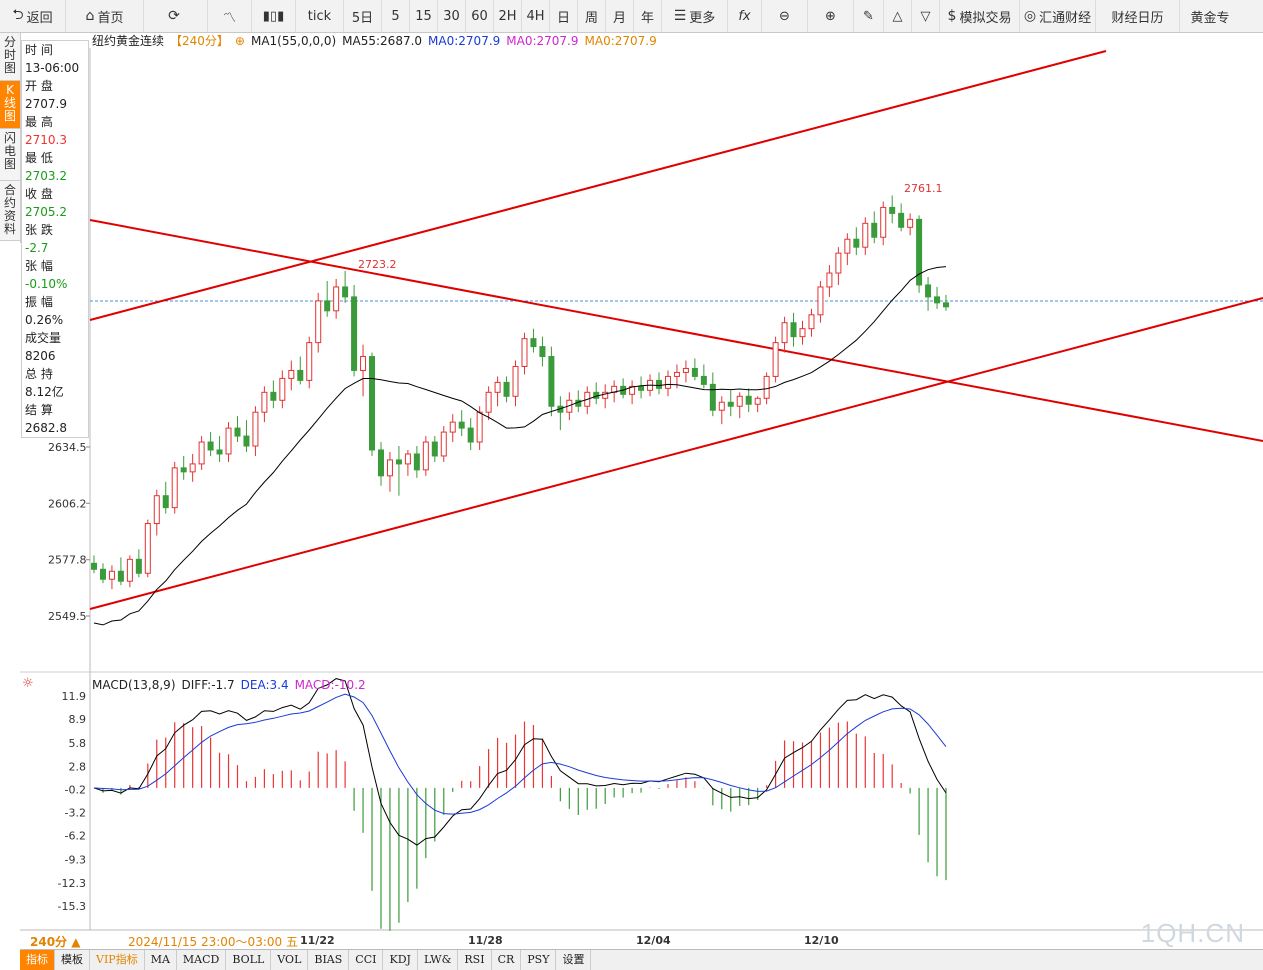 This screenshot has width=1263, height=970. What do you see at coordinates (199, 41) in the screenshot?
I see `period-label: 【240分】` at bounding box center [199, 41].